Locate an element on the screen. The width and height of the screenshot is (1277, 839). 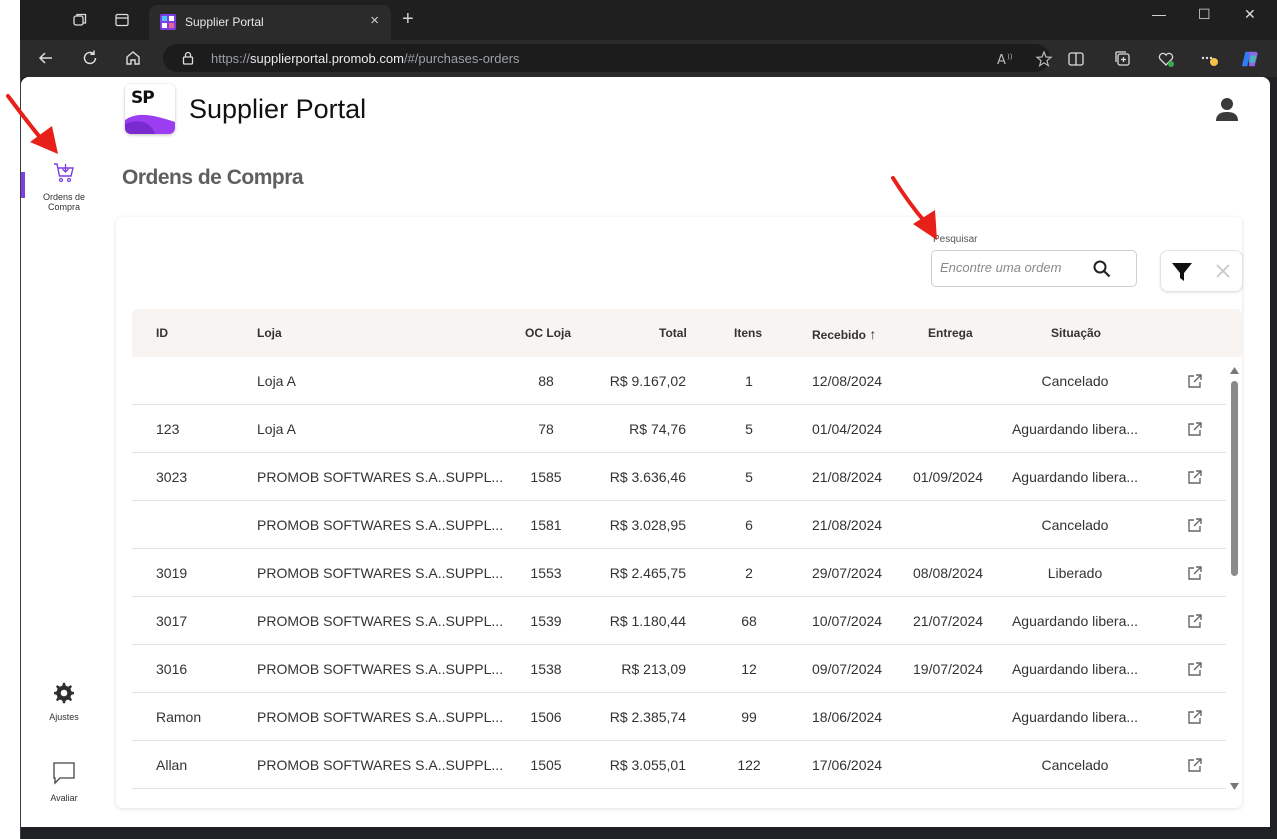
column-header-oc-loja: OC Loja is located at coordinates (548, 333).